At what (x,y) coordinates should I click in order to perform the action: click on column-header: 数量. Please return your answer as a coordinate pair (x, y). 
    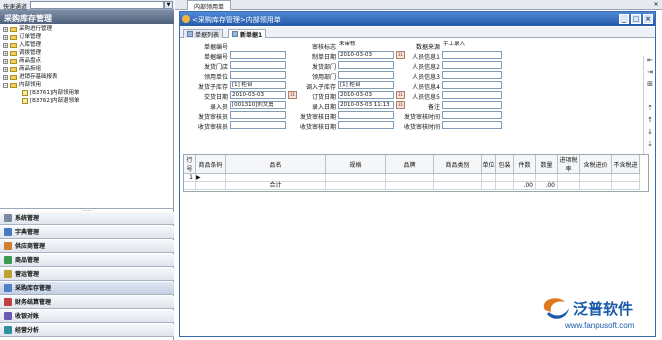
    Looking at the image, I should click on (547, 164).